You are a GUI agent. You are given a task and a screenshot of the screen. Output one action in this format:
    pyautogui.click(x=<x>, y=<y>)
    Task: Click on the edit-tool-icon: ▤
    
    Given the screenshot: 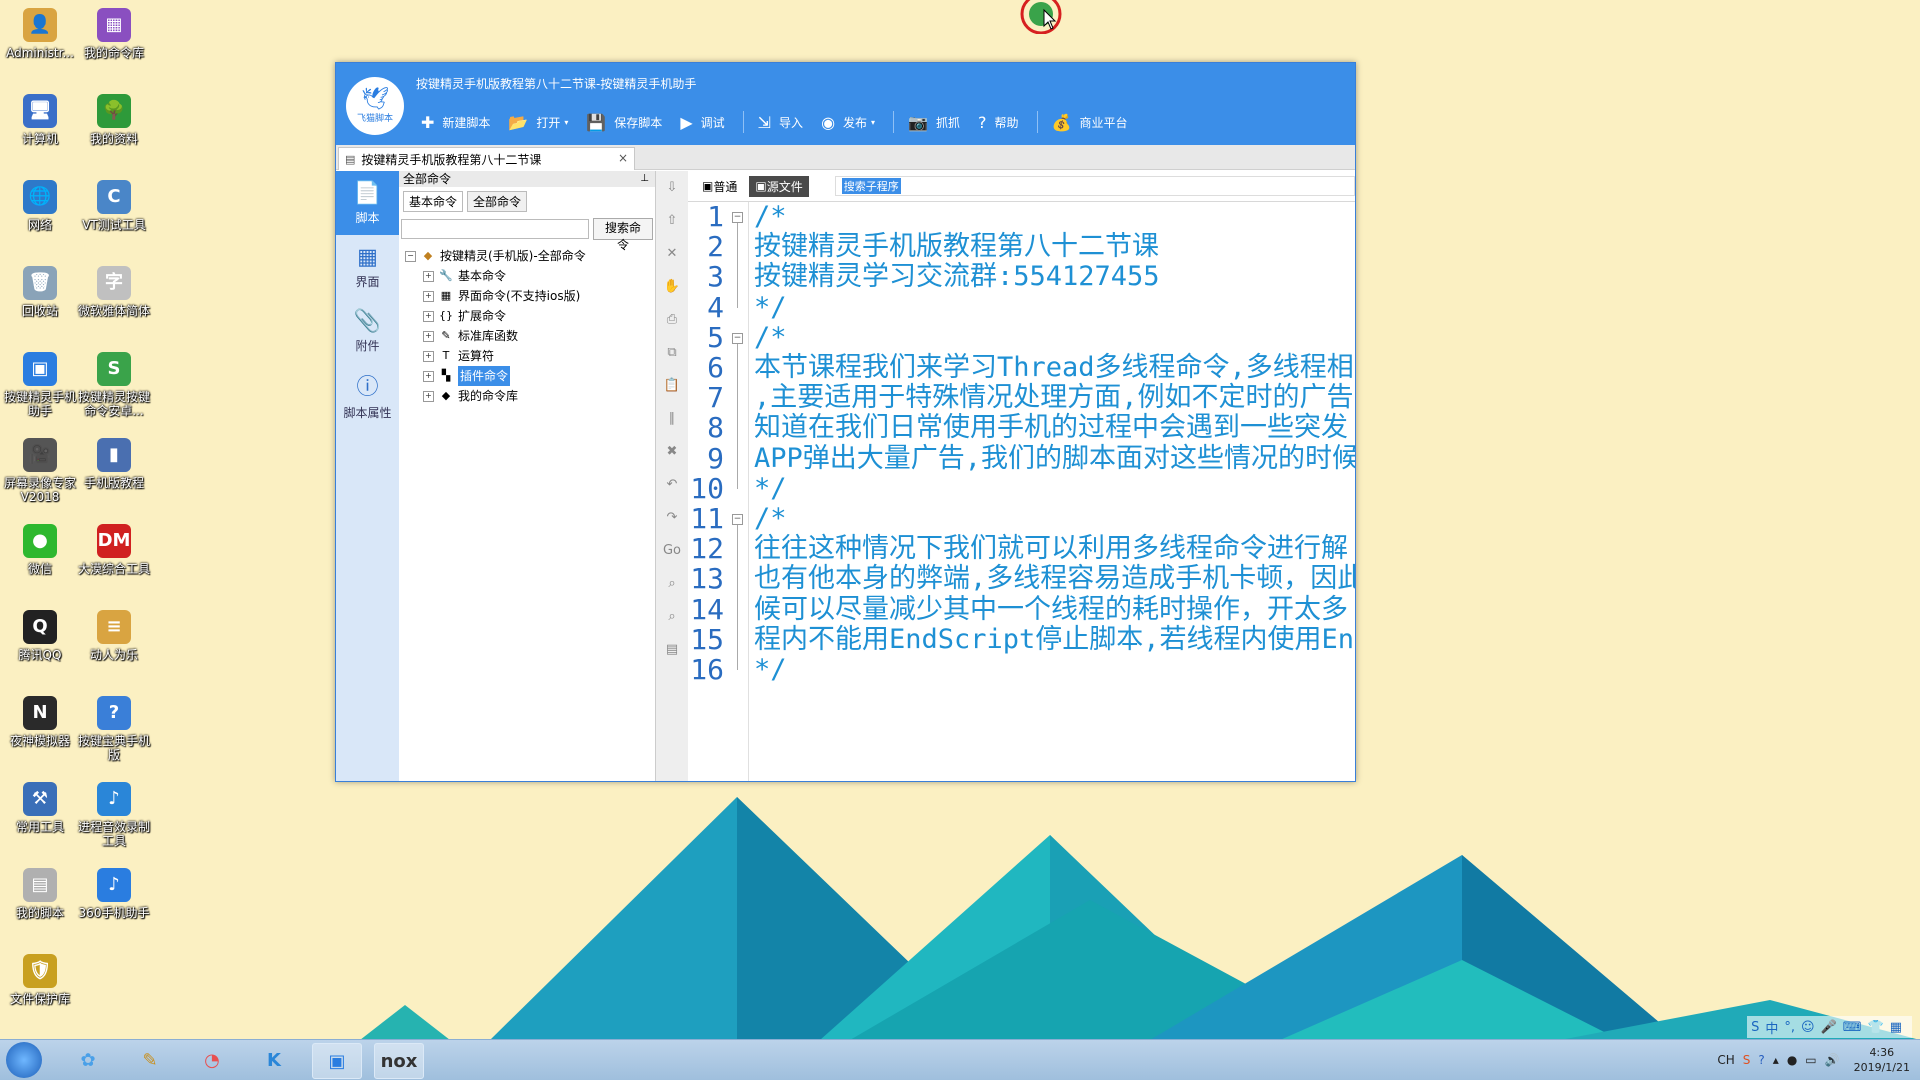 What is the action you would take?
    pyautogui.click(x=672, y=649)
    